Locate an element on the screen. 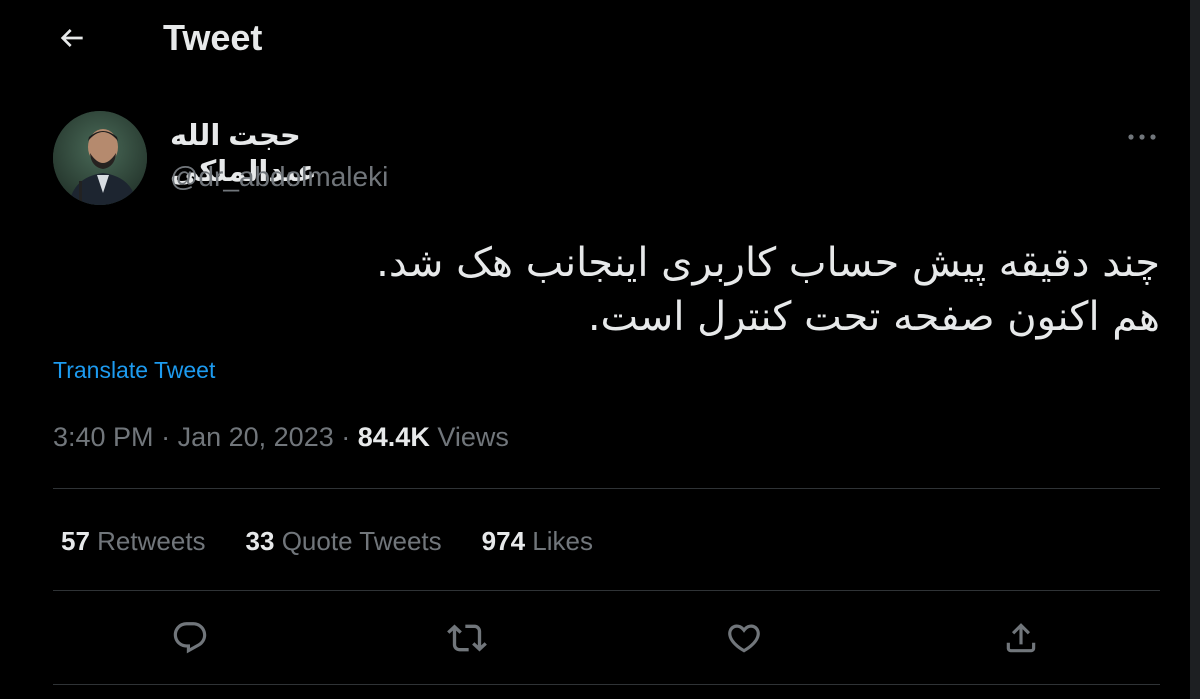 The width and height of the screenshot is (1200, 699). arrow-left-icon is located at coordinates (71, 38).